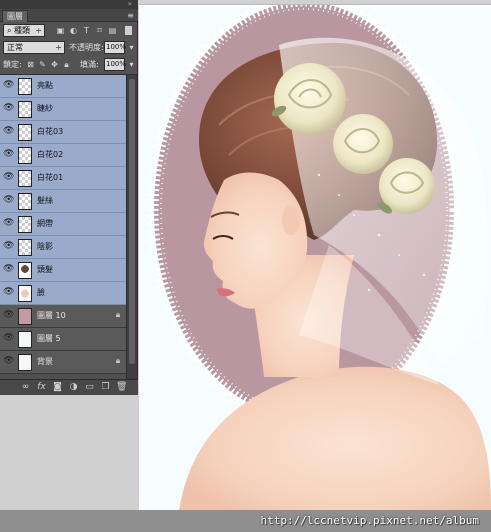 Image resolution: width=491 pixels, height=532 pixels. I want to click on filter-shape-icon: ⌑, so click(99, 30).